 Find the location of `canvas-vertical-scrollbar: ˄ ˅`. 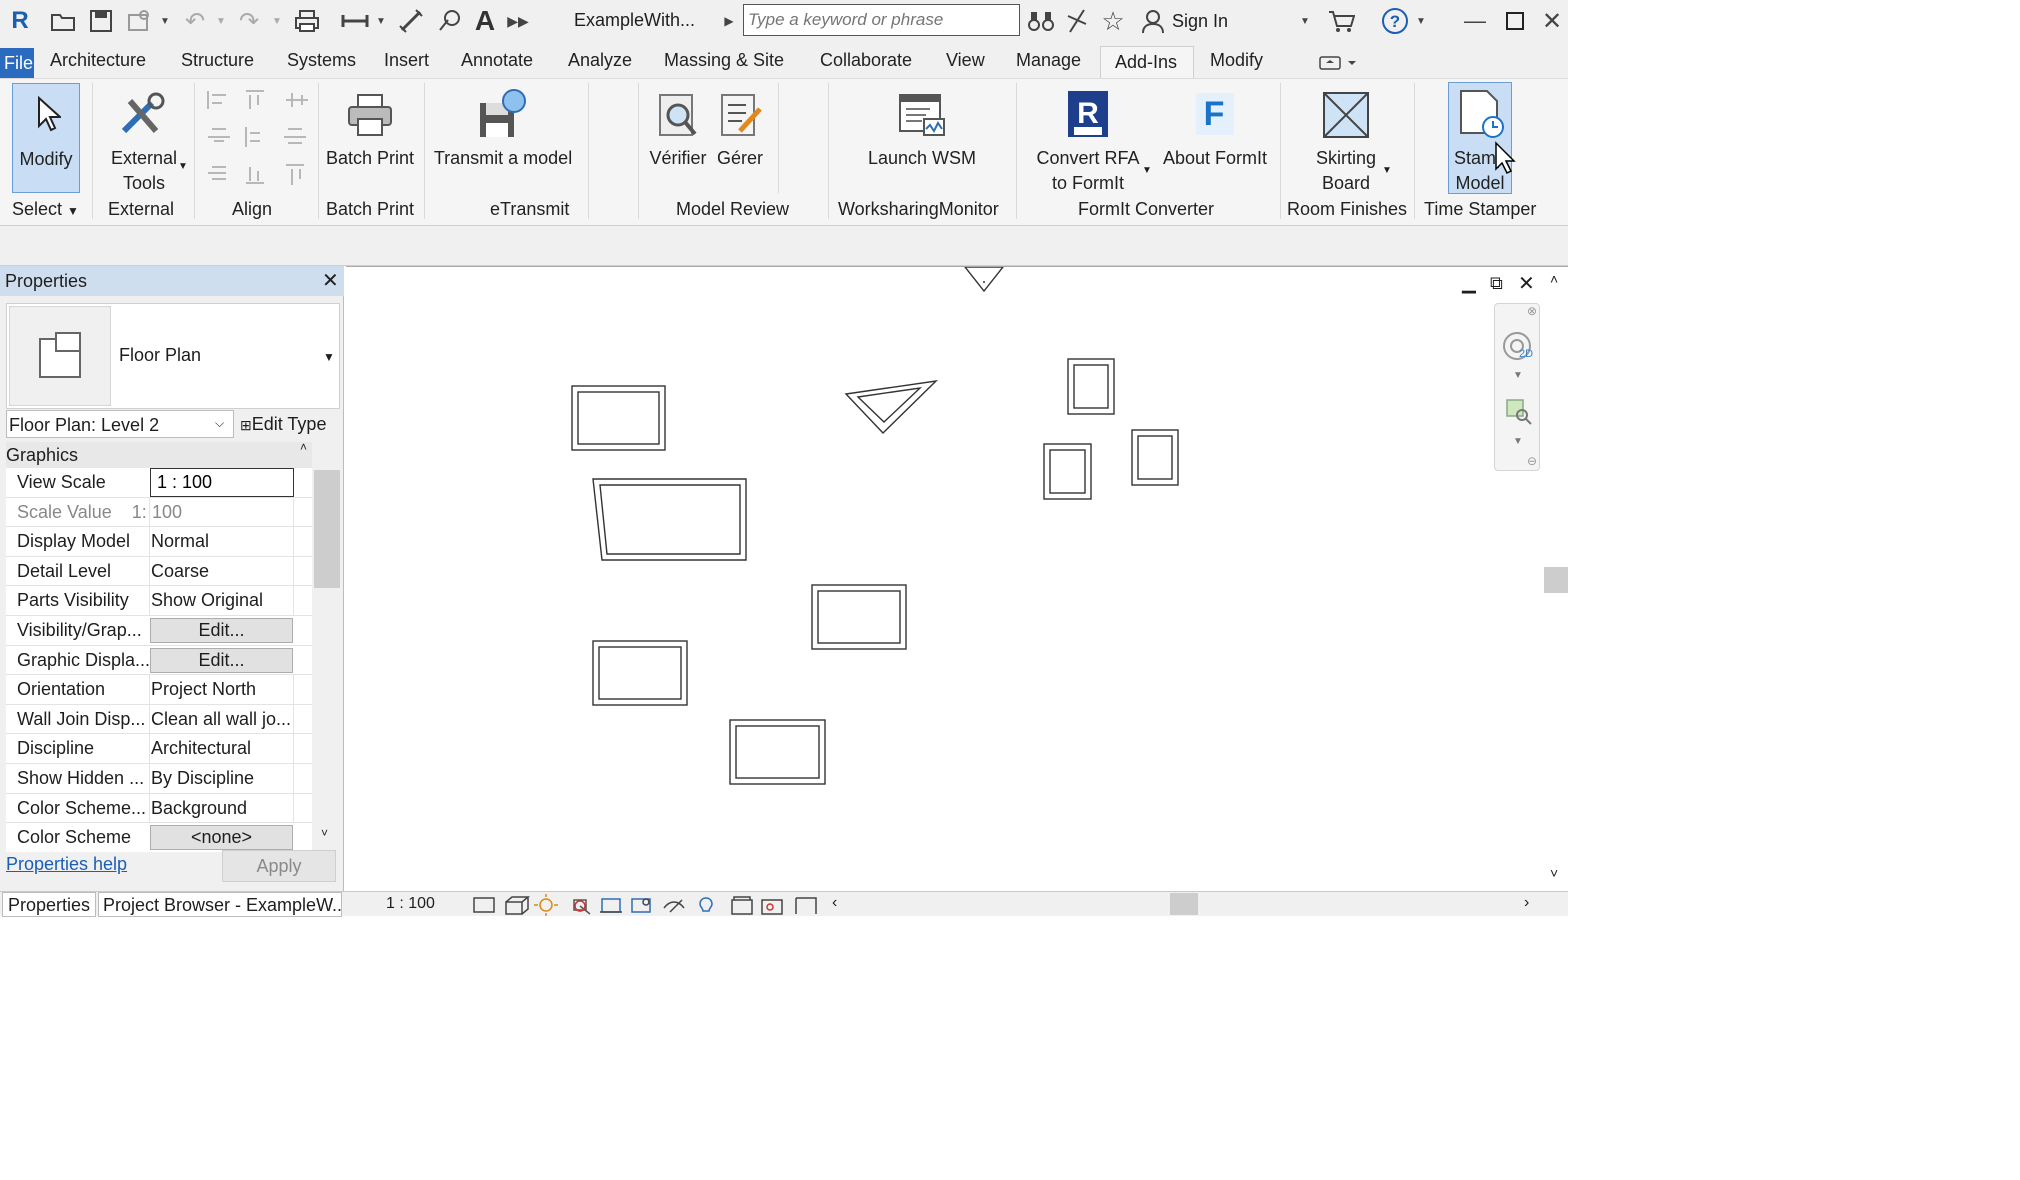

canvas-vertical-scrollbar: ˄ ˅ is located at coordinates (1556, 579).